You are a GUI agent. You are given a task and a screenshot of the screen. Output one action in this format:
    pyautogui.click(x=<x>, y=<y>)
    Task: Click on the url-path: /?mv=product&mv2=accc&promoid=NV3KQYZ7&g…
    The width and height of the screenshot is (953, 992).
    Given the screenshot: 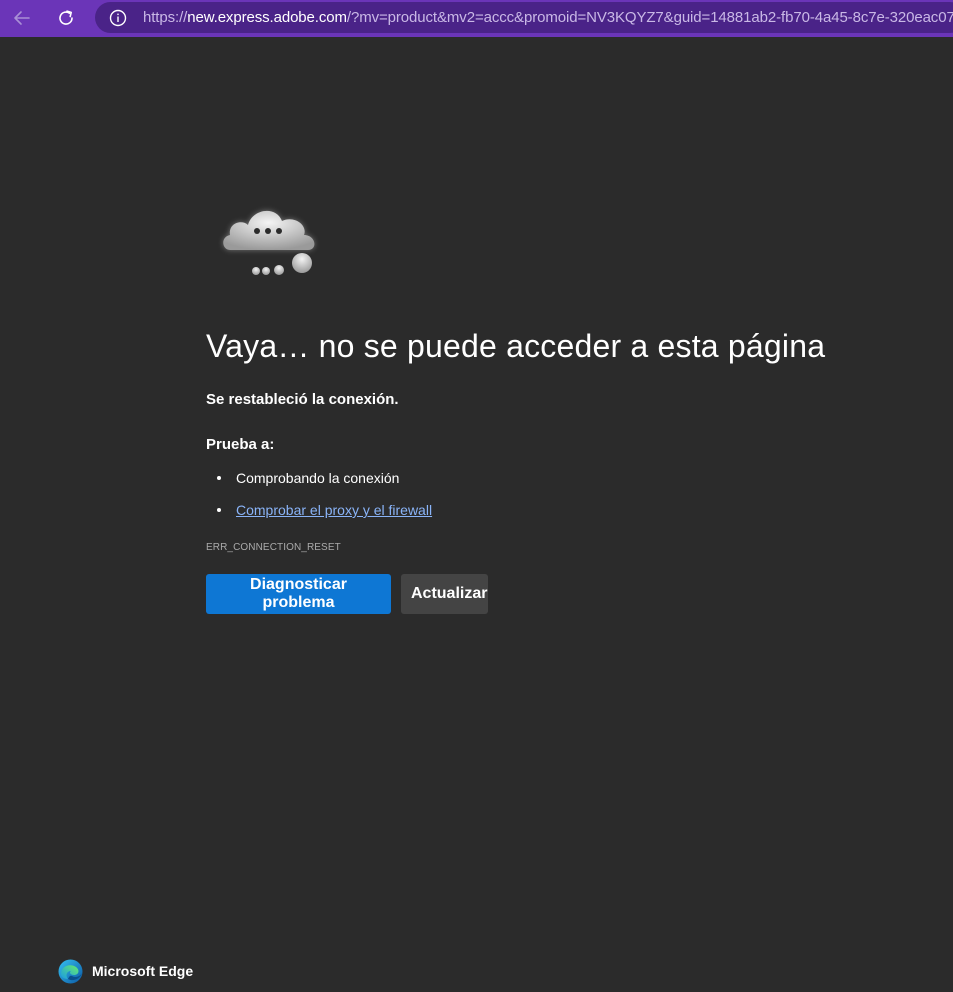 What is the action you would take?
    pyautogui.click(x=649, y=17)
    